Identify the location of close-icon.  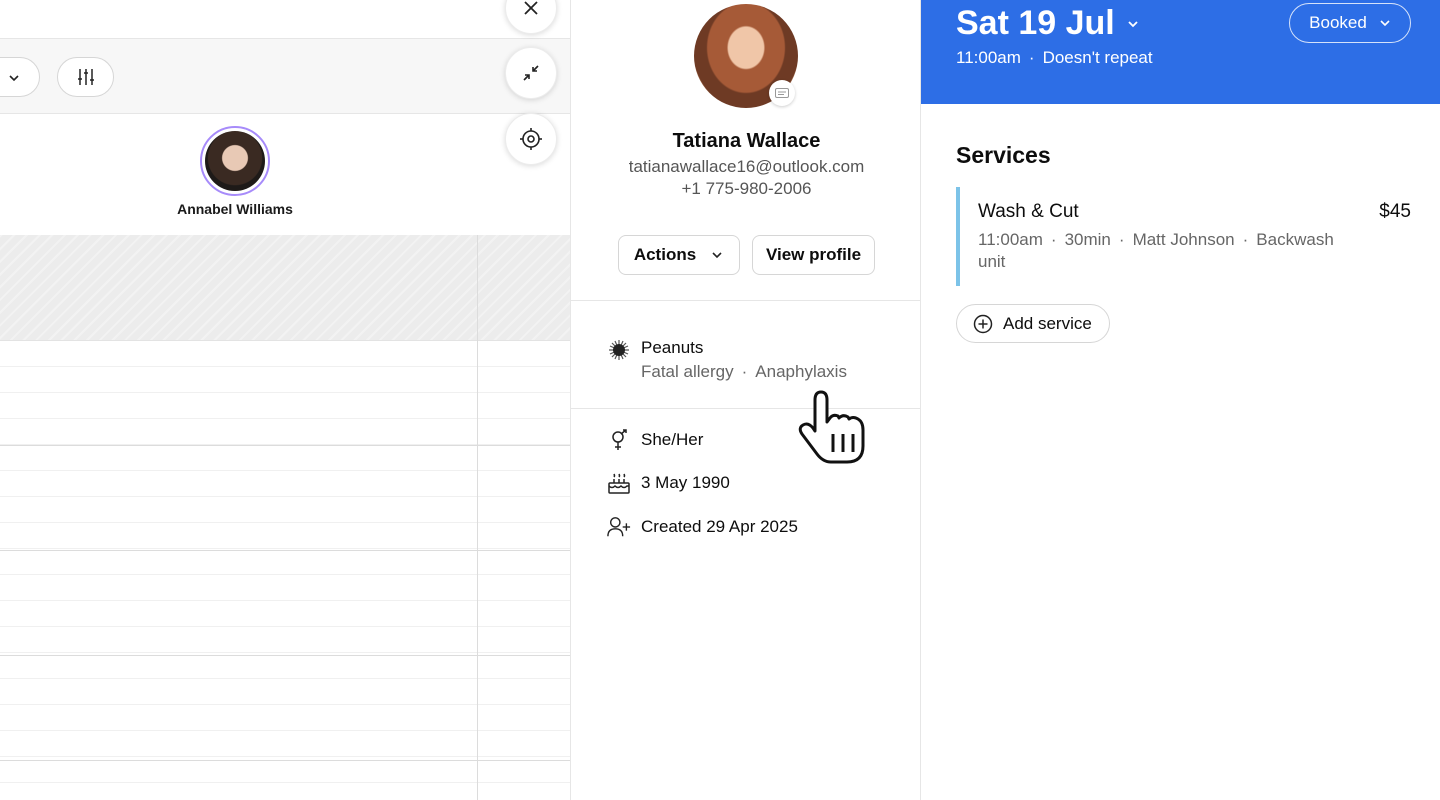
(531, 8).